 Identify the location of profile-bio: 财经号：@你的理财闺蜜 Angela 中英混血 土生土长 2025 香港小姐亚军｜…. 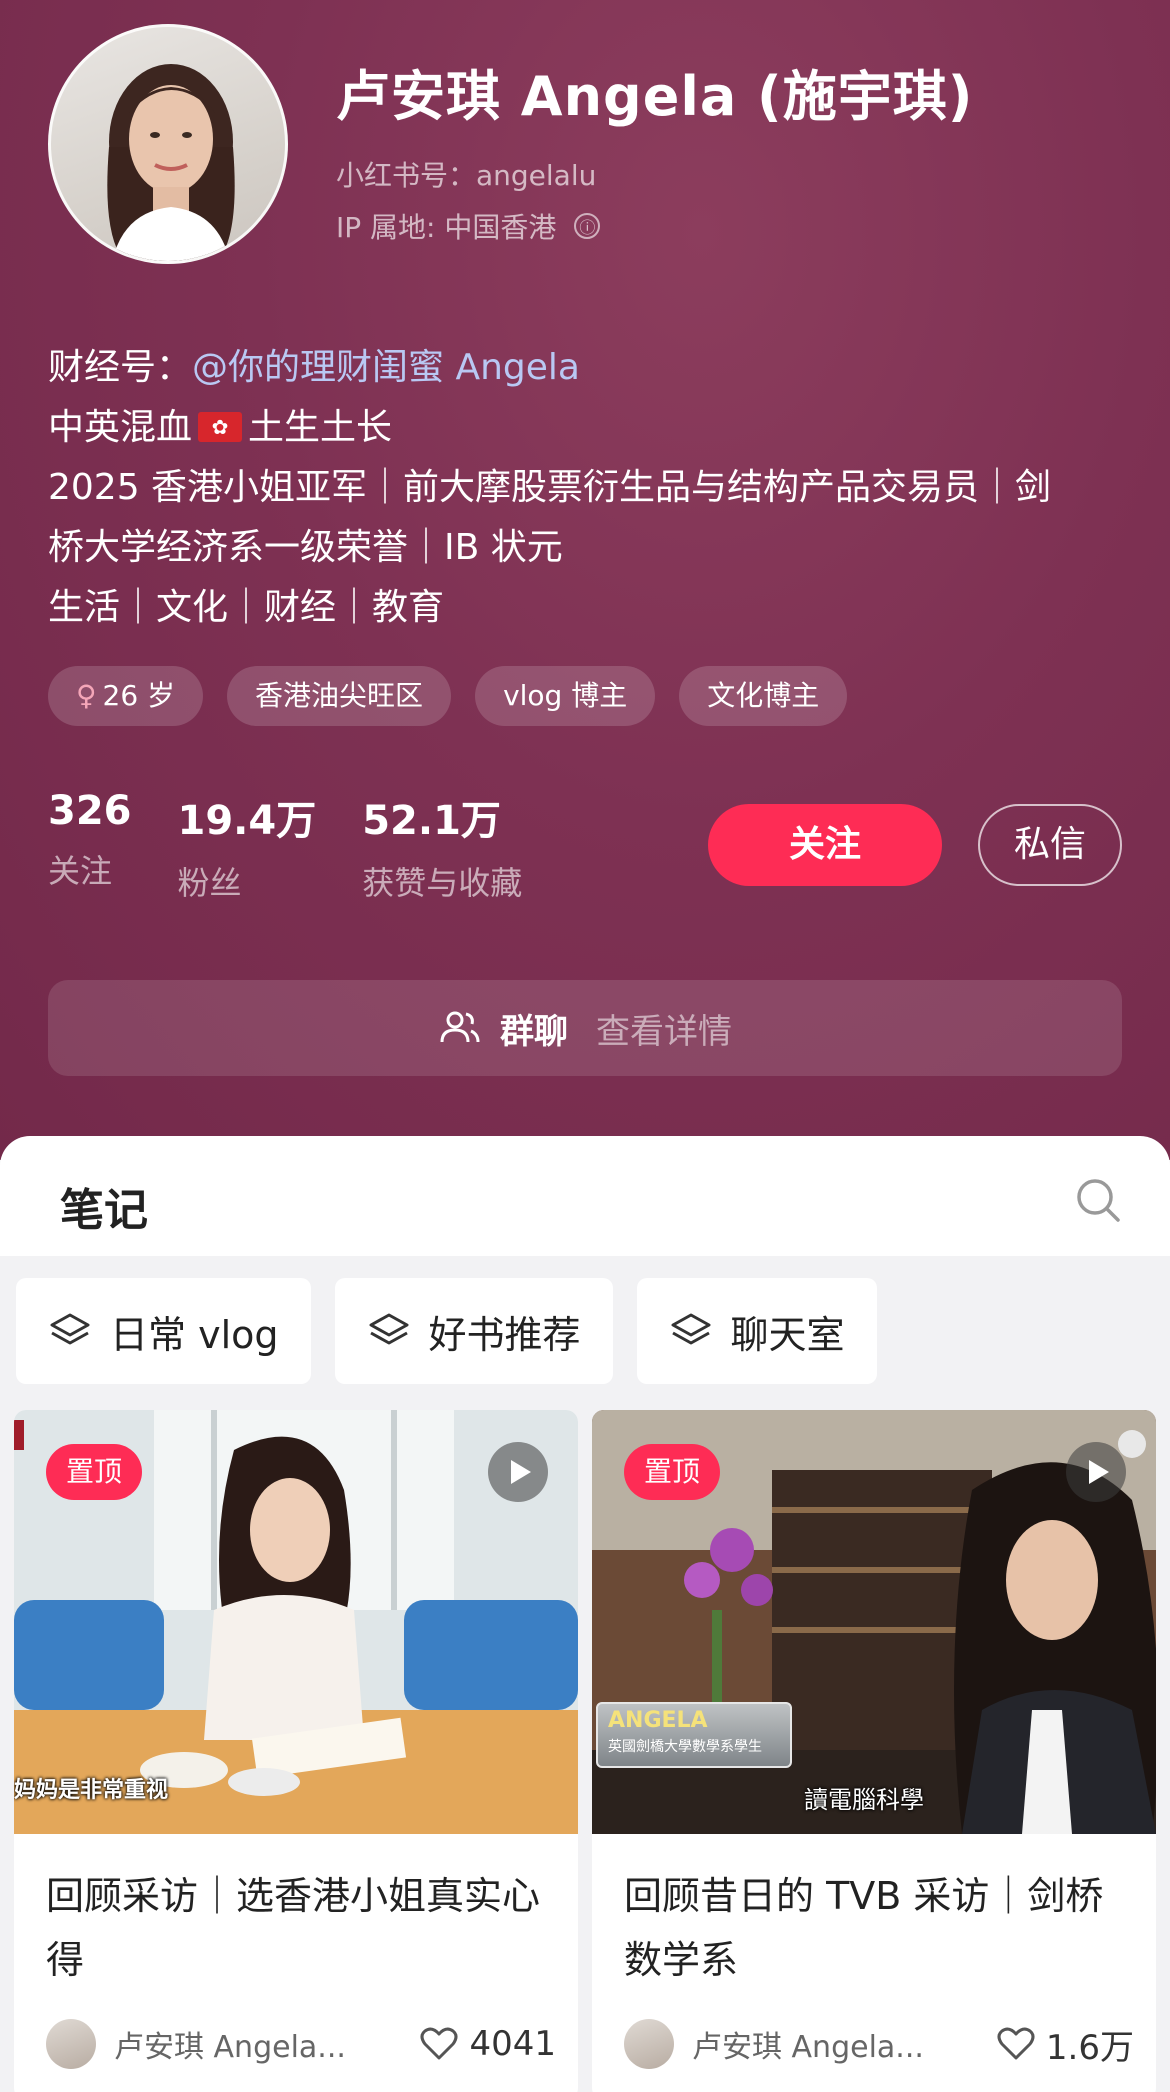
(588, 488).